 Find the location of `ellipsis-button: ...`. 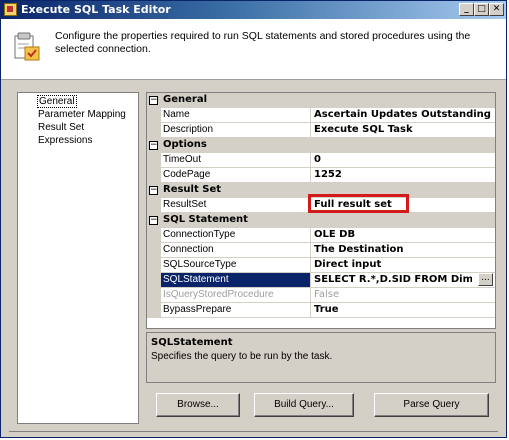

ellipsis-button: ... is located at coordinates (485, 279).